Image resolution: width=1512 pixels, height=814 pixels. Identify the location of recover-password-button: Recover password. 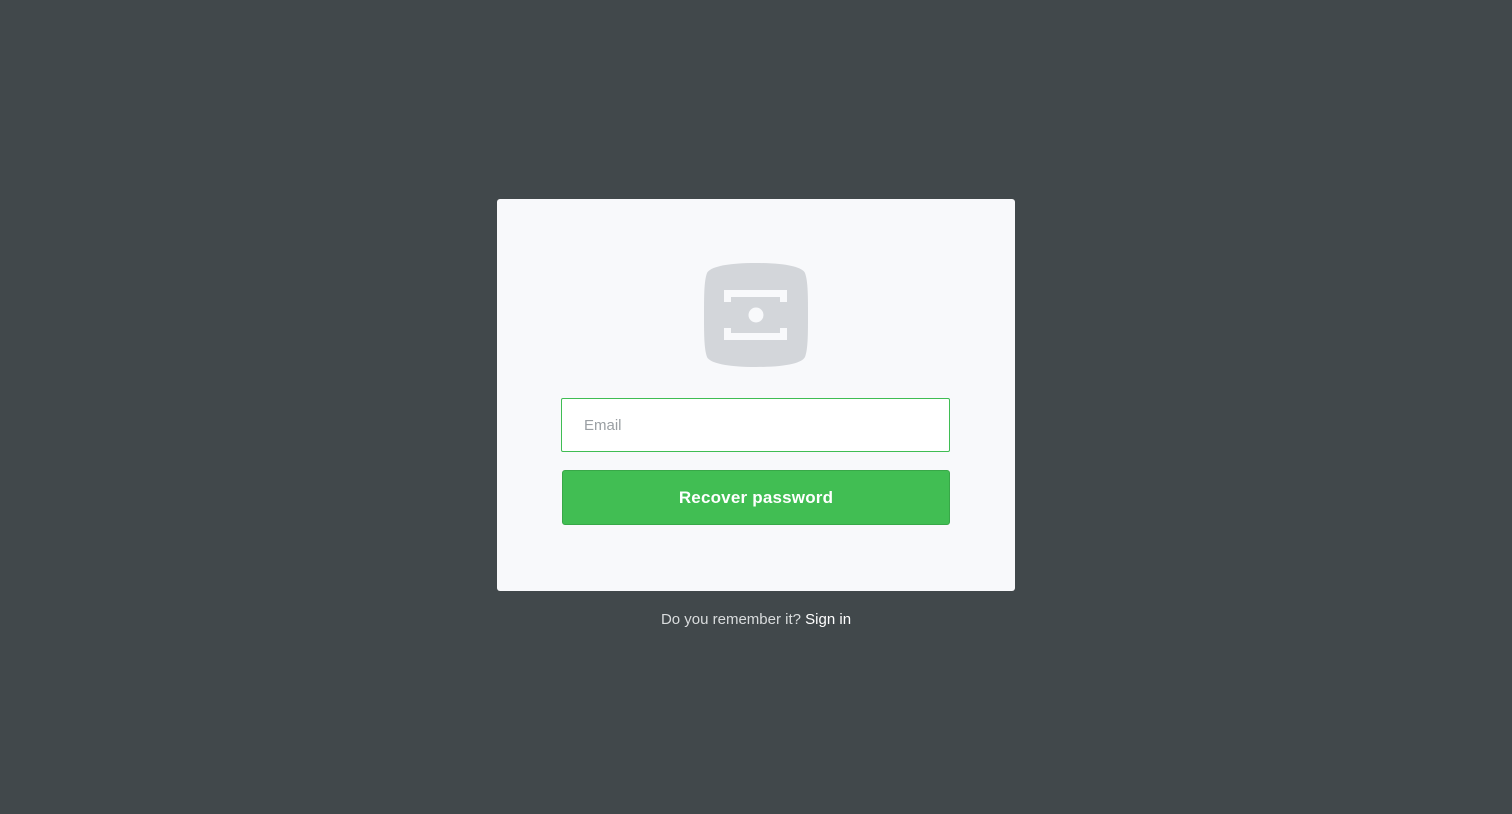
(756, 497).